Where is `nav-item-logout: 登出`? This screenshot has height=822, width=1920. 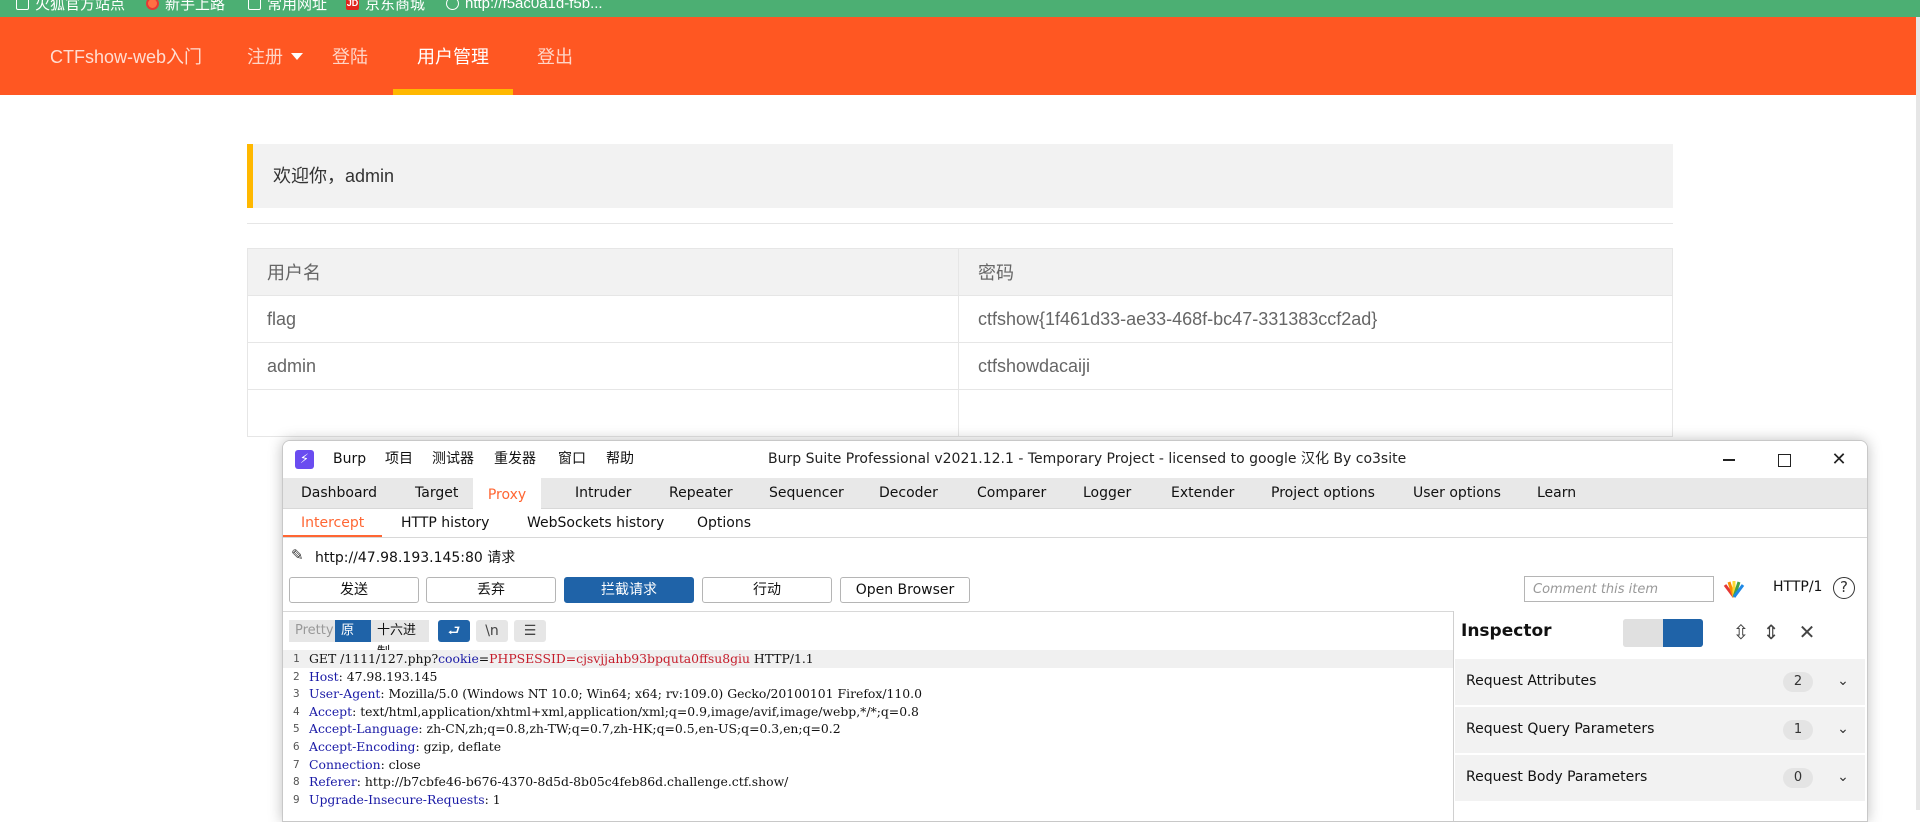
nav-item-logout: 登出 is located at coordinates (555, 56).